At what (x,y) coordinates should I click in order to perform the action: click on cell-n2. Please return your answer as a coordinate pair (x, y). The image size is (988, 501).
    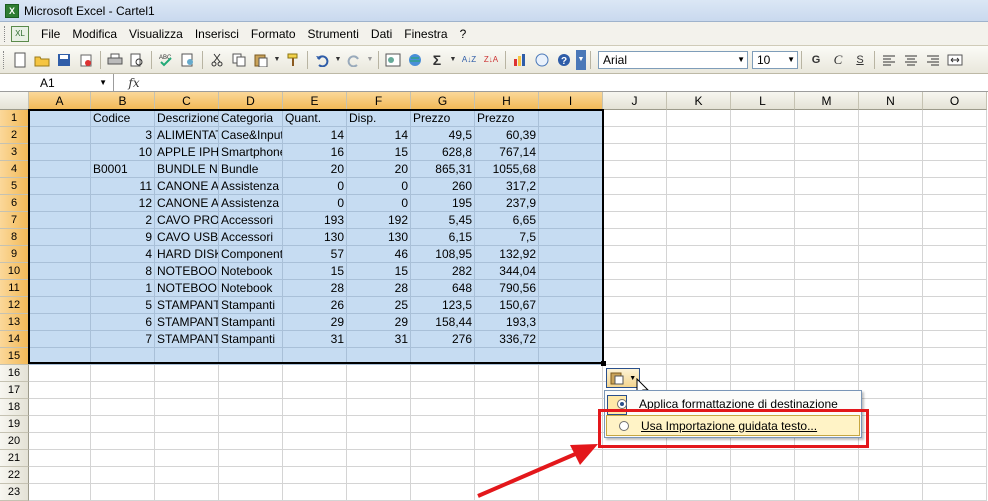
    Looking at the image, I should click on (891, 135).